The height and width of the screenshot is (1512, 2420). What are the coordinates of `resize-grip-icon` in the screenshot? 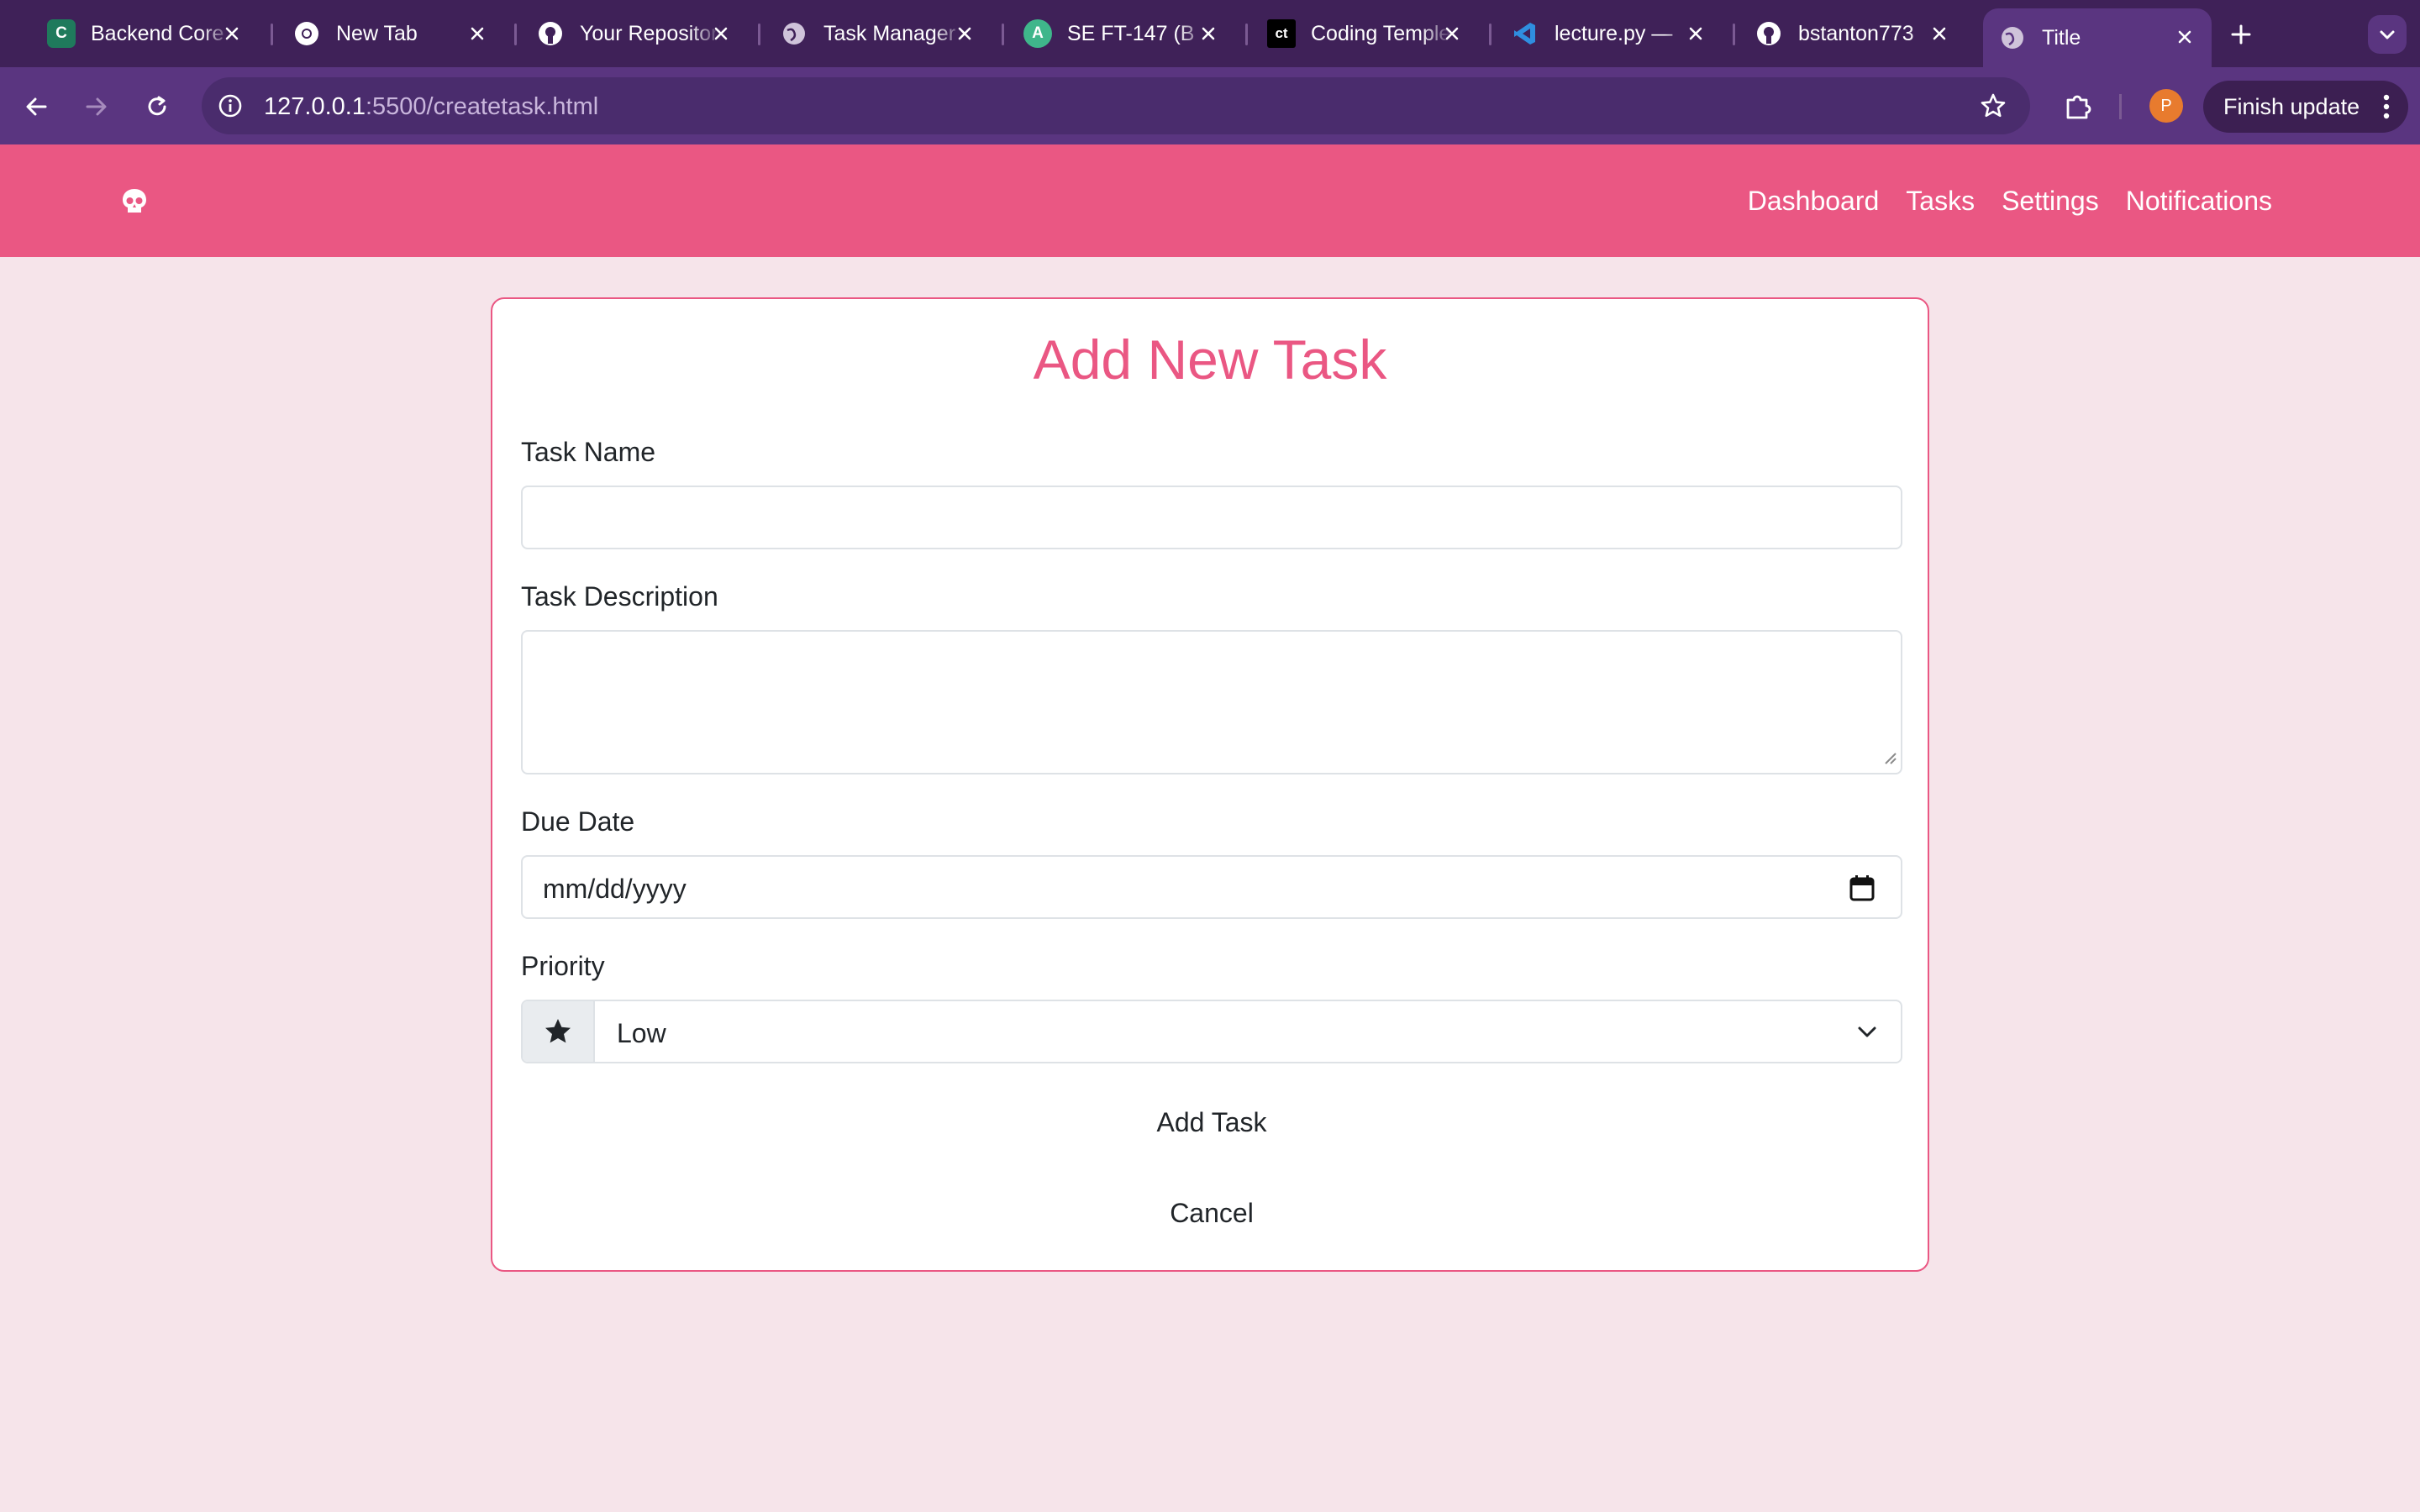 It's located at (1889, 759).